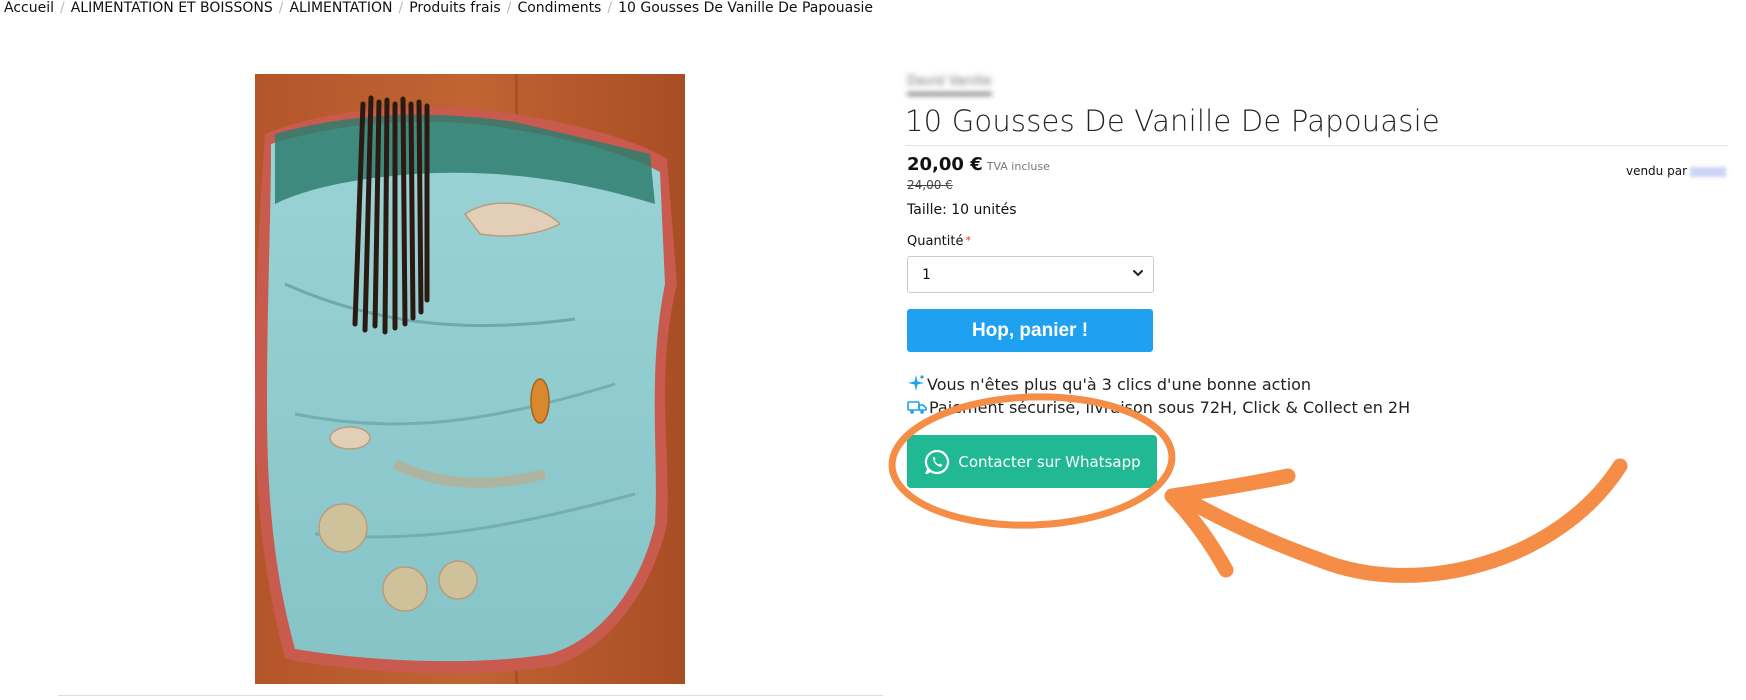 The height and width of the screenshot is (700, 1746). Describe the element at coordinates (470, 695) in the screenshot. I see `gallery-divider` at that location.